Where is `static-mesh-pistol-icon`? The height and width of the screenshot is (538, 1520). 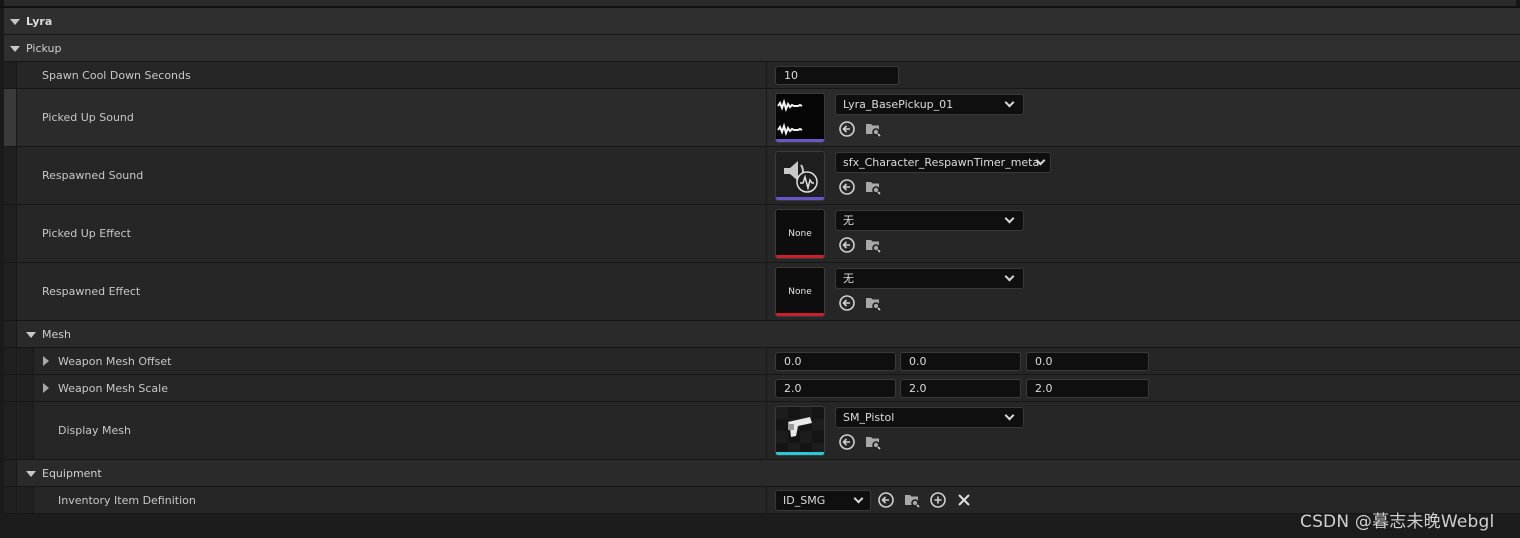 static-mesh-pistol-icon is located at coordinates (800, 431).